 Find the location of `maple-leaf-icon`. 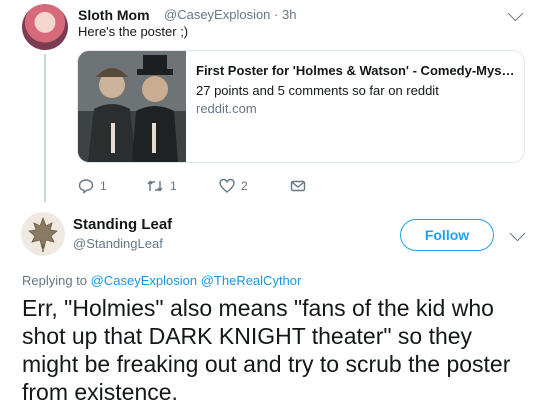

maple-leaf-icon is located at coordinates (43, 234).